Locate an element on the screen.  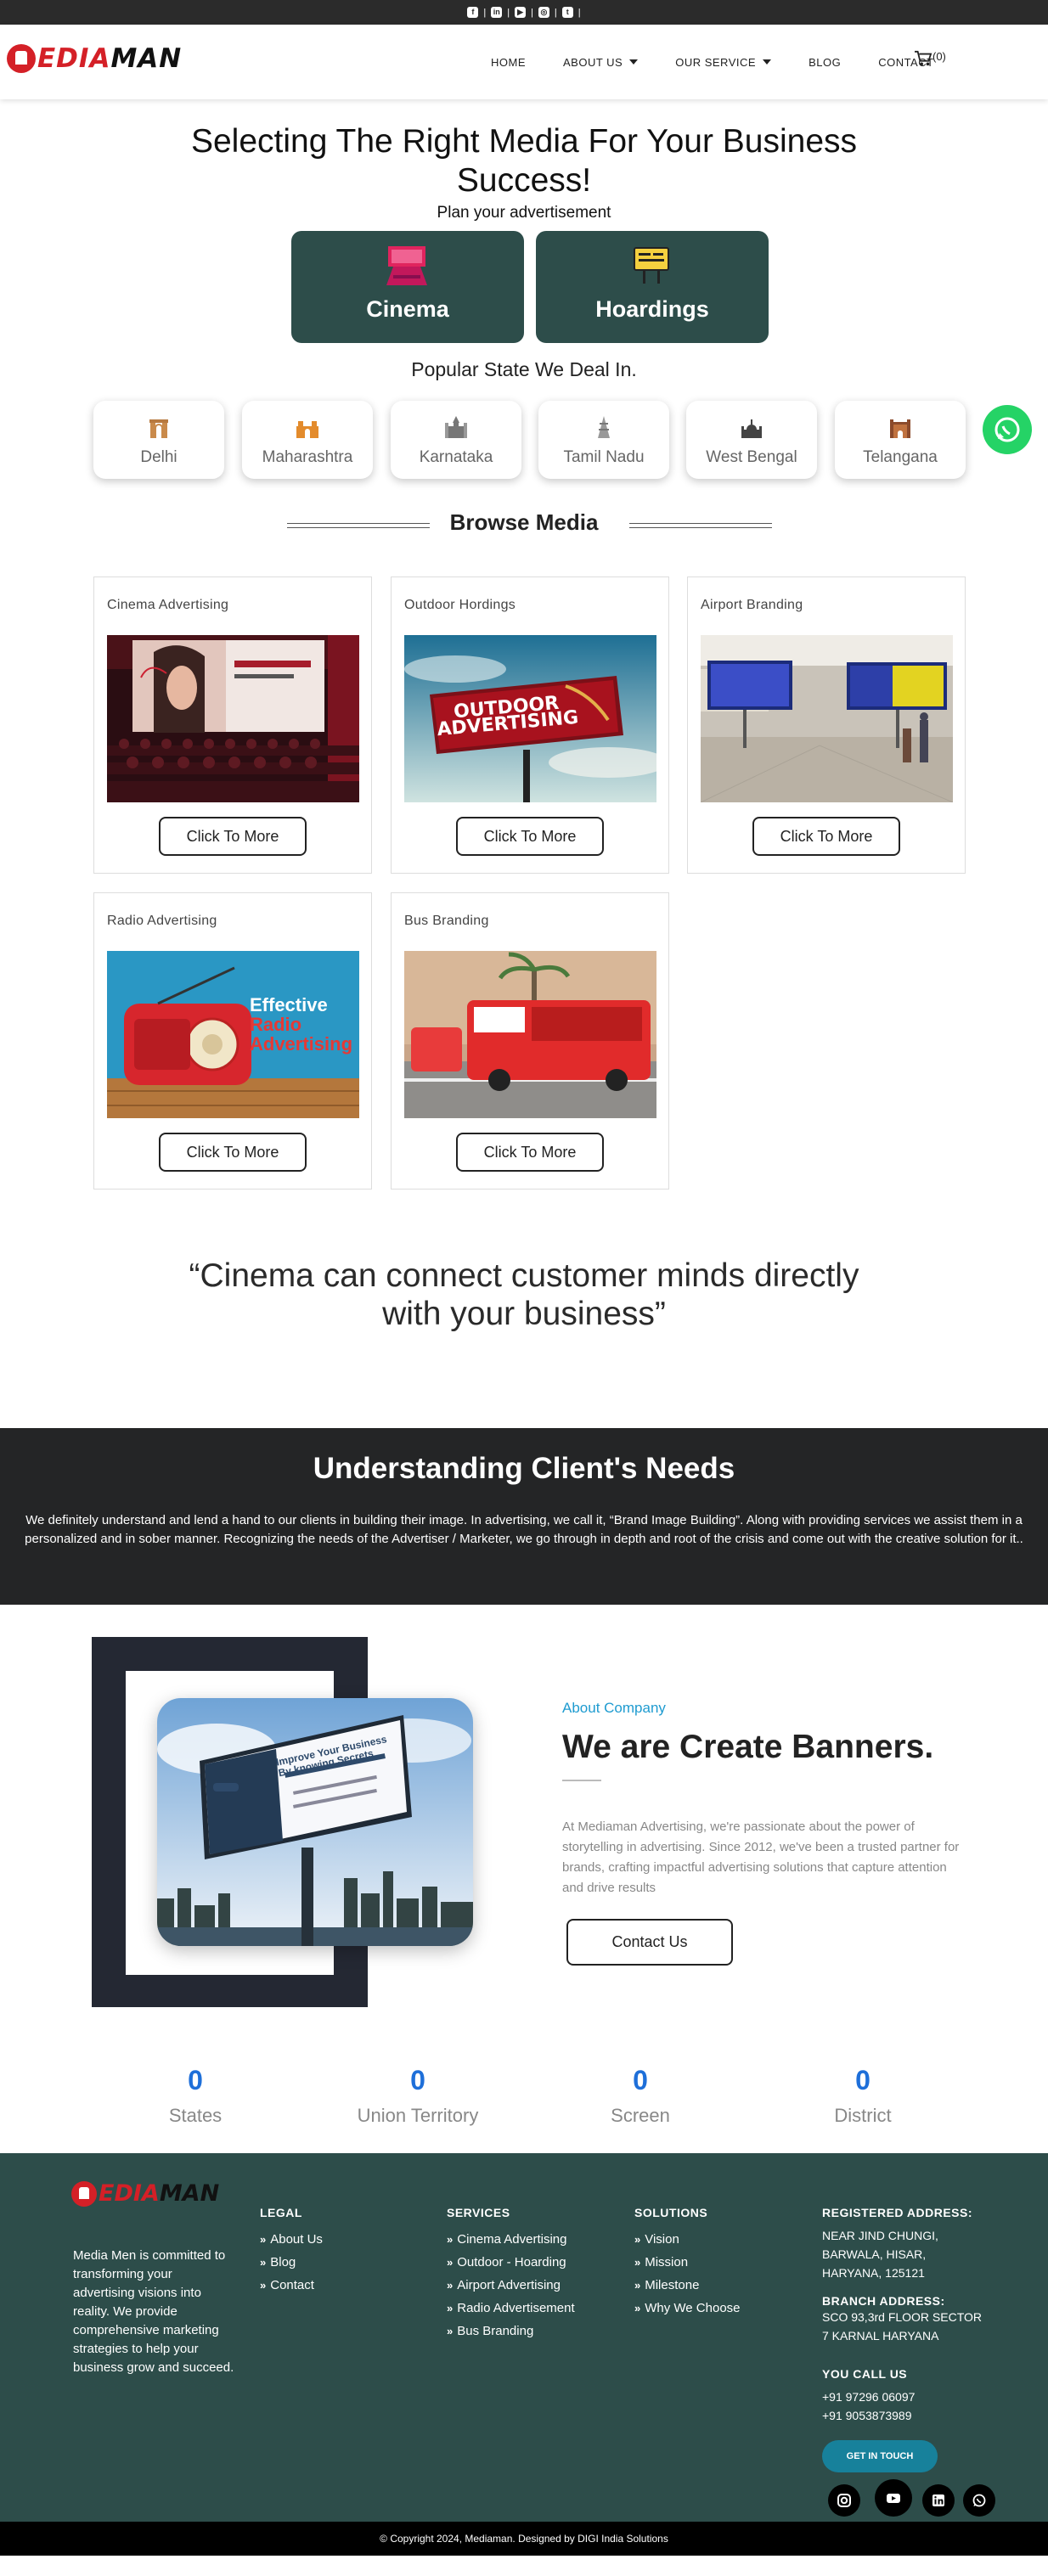
cart-icon is located at coordinates (923, 58).